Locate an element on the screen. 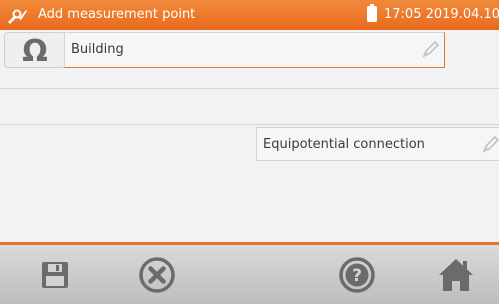  equipotential-field: Equipotential connection is located at coordinates (377, 144).